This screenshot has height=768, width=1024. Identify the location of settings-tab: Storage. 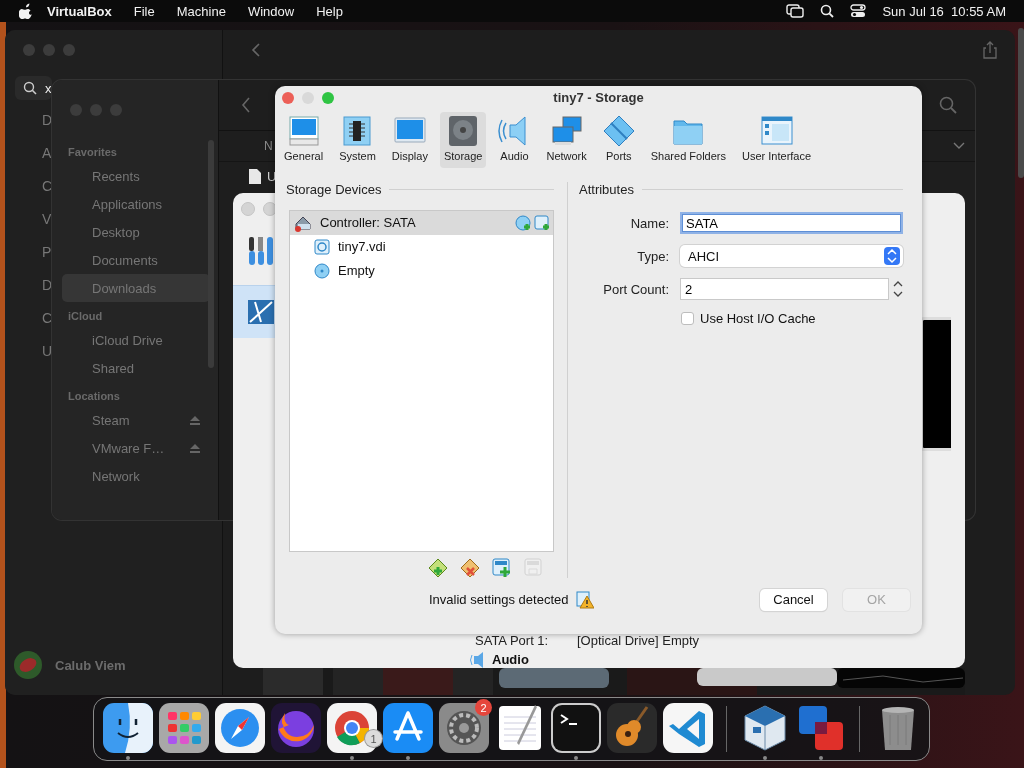
(463, 140).